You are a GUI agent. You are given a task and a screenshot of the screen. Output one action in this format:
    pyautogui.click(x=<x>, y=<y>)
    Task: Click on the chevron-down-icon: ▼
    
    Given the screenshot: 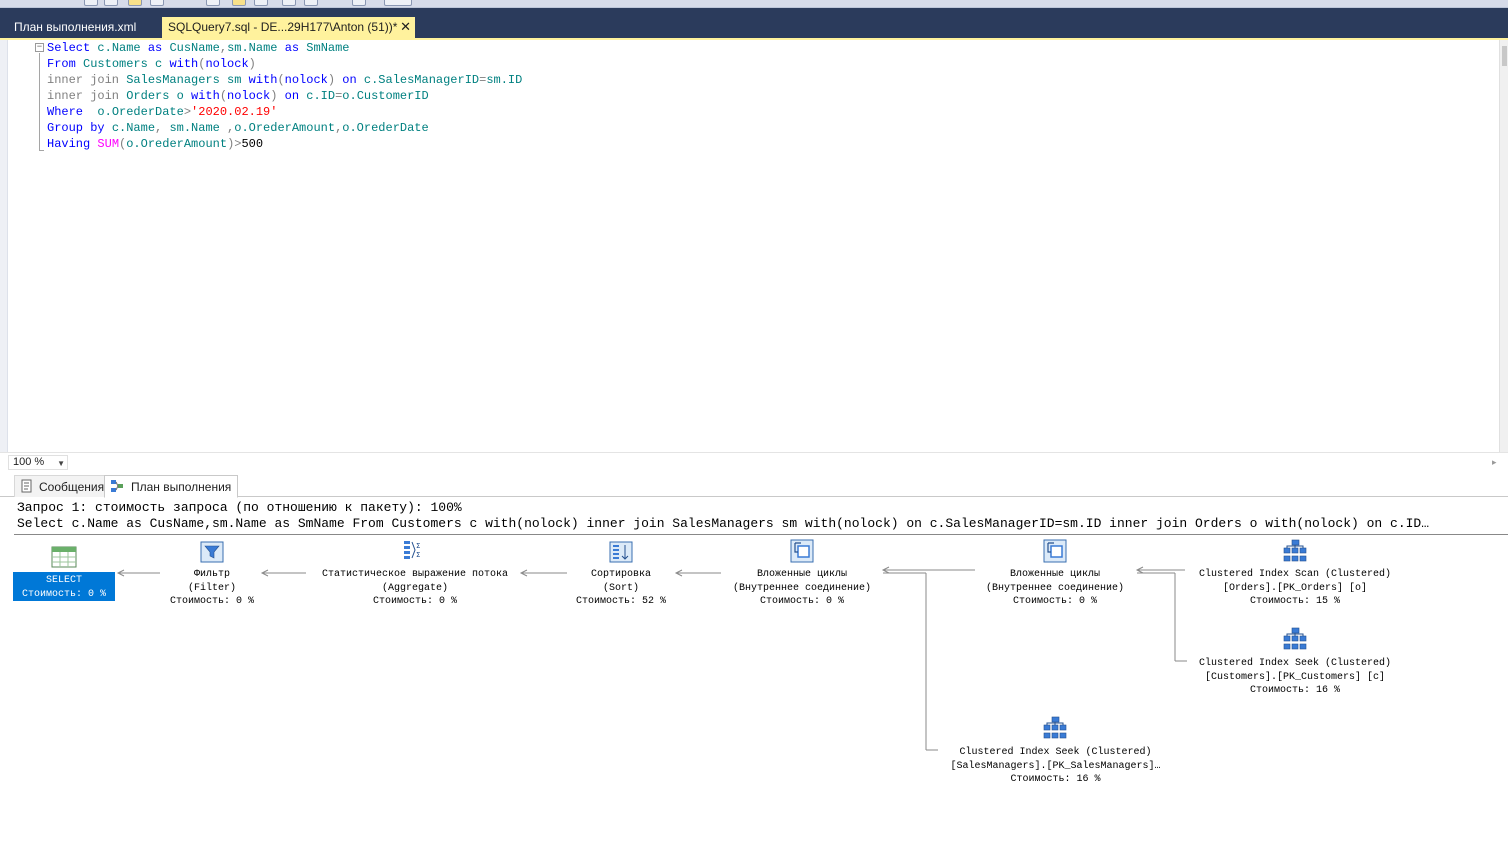 What is the action you would take?
    pyautogui.click(x=61, y=463)
    